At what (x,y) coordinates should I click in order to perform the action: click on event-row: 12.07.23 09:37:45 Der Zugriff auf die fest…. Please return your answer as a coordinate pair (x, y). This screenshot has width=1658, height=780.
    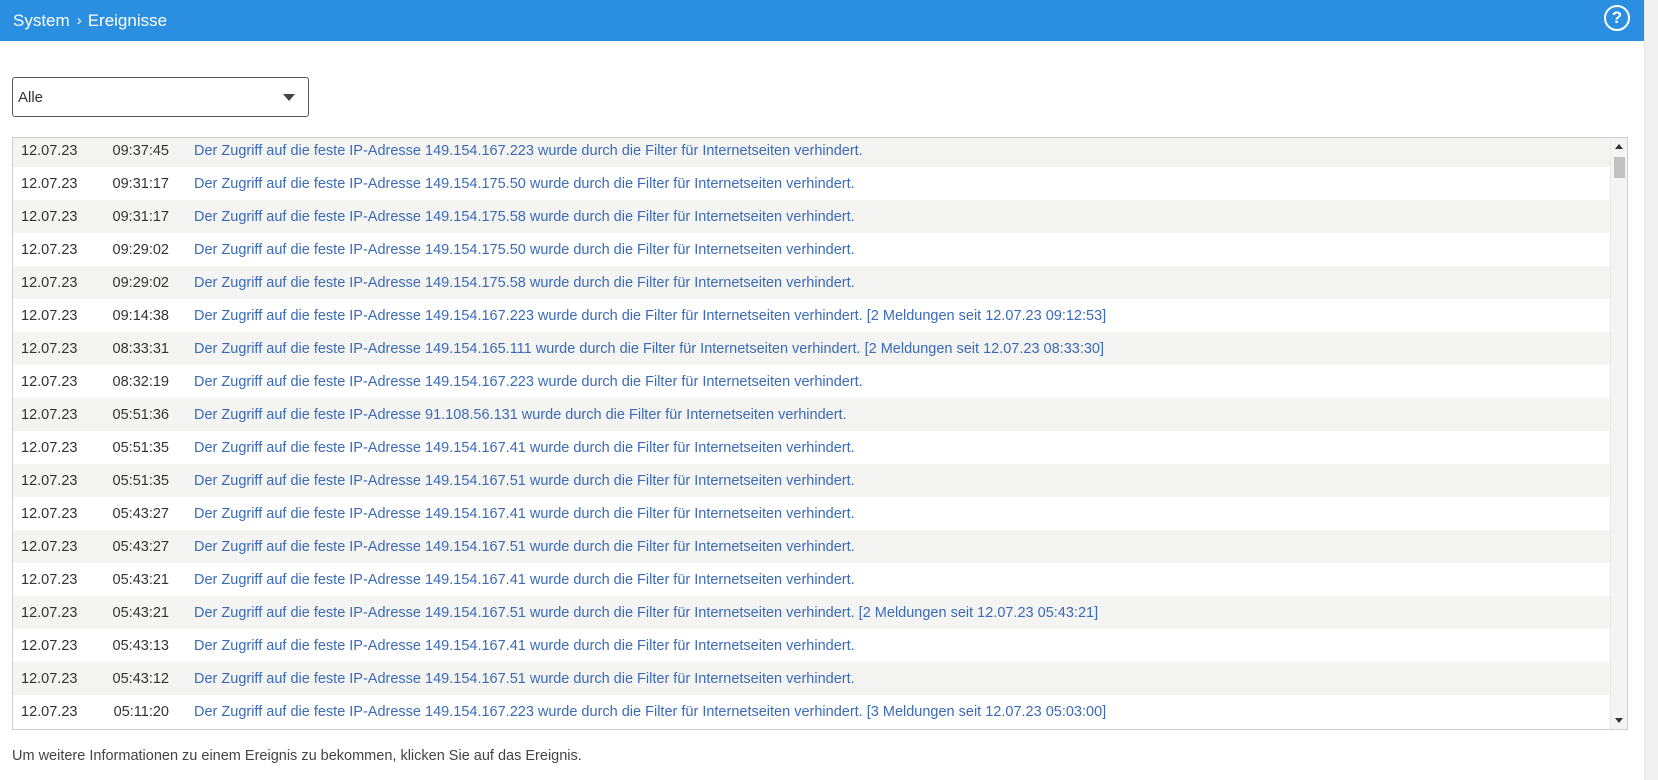
    Looking at the image, I should click on (812, 152).